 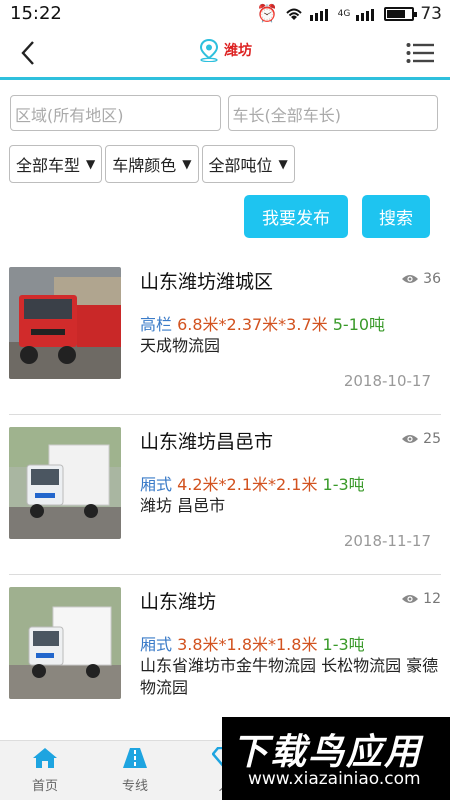 I want to click on item-spec: 厢式 3.8米*1.8米*1.8米 1-3吨, so click(x=252, y=643).